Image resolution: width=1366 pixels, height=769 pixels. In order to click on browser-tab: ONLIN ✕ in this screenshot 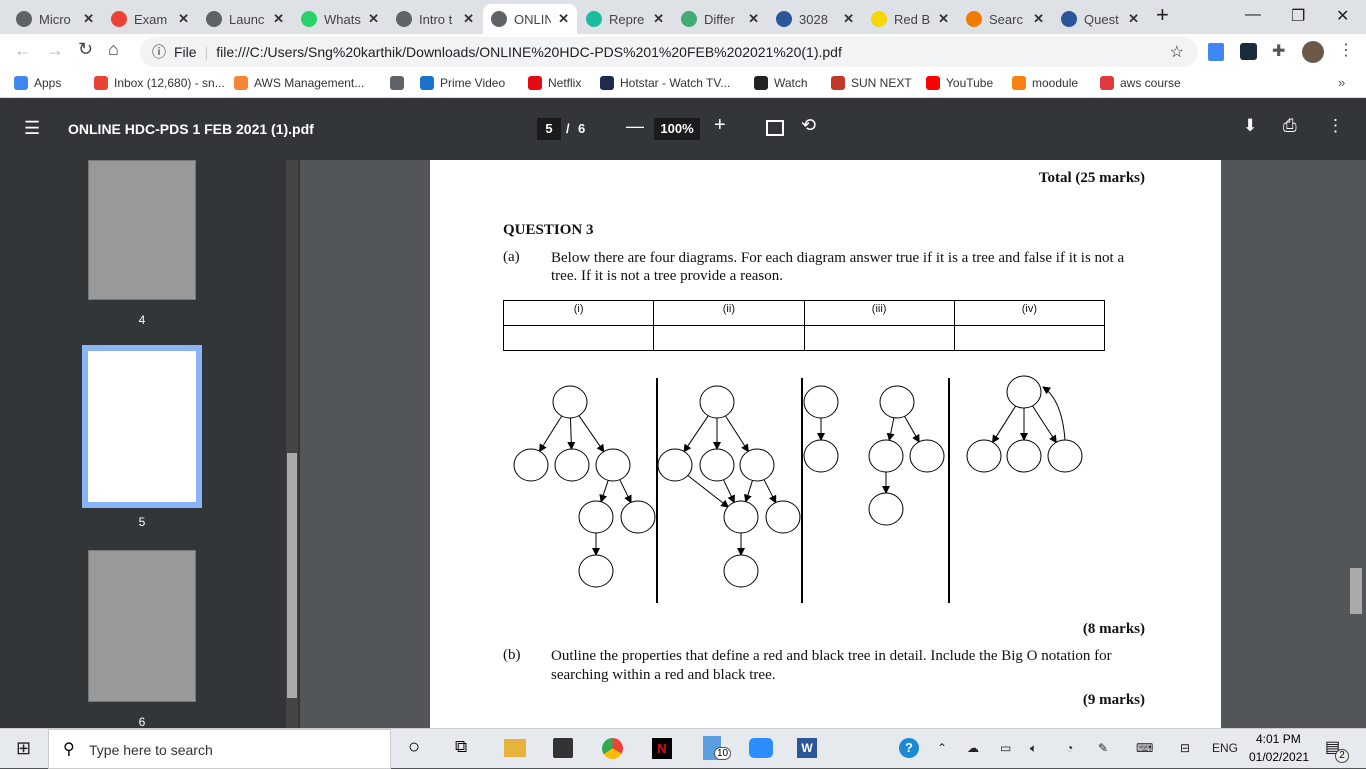, I will do `click(530, 19)`.